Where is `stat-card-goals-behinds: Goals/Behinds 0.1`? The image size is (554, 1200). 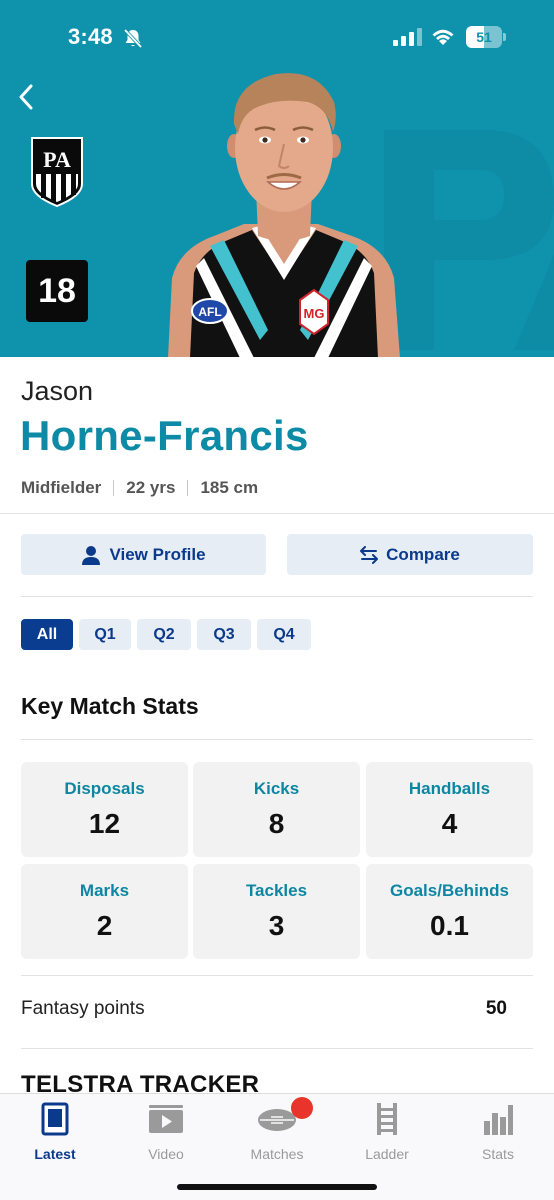 stat-card-goals-behinds: Goals/Behinds 0.1 is located at coordinates (449, 911).